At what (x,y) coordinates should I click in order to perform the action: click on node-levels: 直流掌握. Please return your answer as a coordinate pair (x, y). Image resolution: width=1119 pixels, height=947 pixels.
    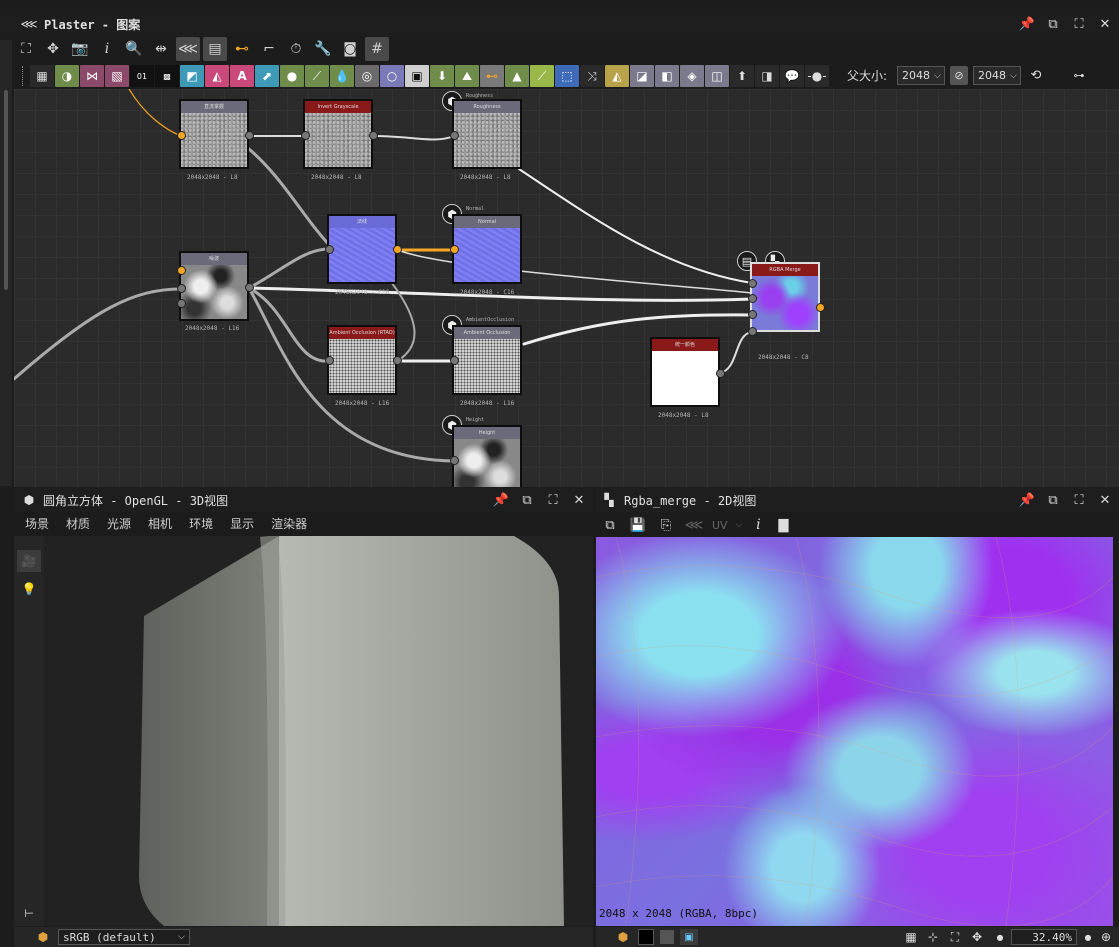
    Looking at the image, I should click on (214, 134).